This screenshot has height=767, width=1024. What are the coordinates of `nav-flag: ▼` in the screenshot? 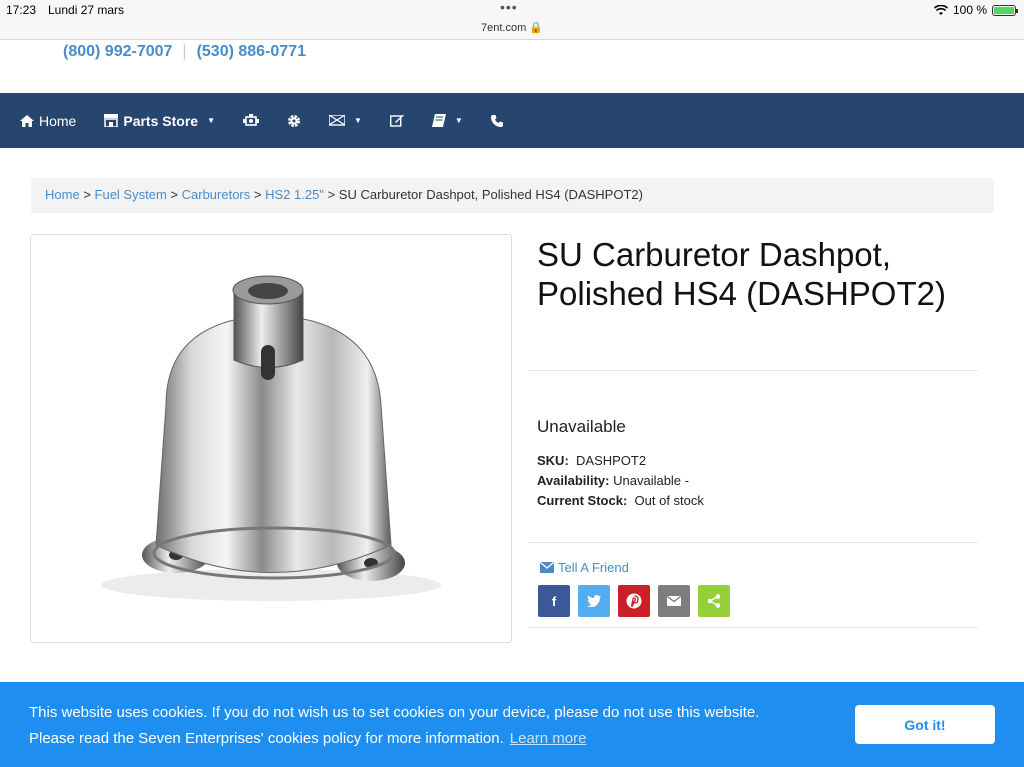 It's located at (345, 120).